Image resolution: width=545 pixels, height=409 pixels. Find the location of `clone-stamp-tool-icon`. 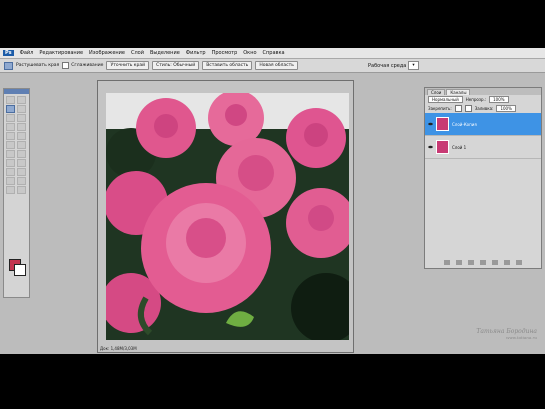

clone-stamp-tool-icon is located at coordinates (10, 136).